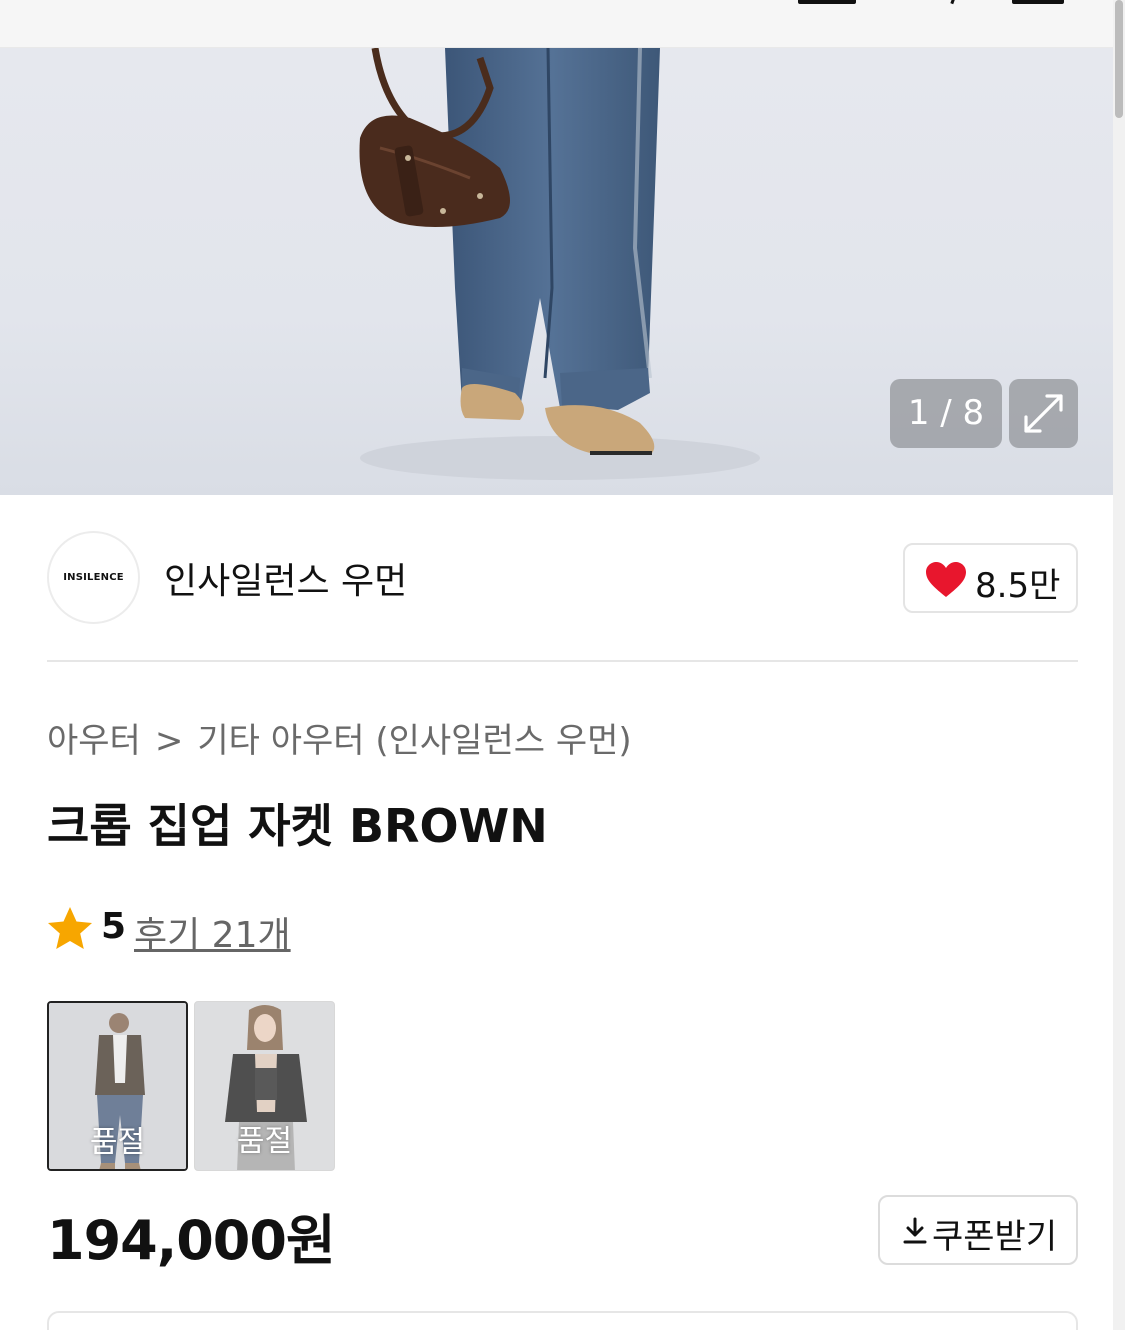 Image resolution: width=1125 pixels, height=1330 pixels. I want to click on image-counter: 1 / 8, so click(946, 413).